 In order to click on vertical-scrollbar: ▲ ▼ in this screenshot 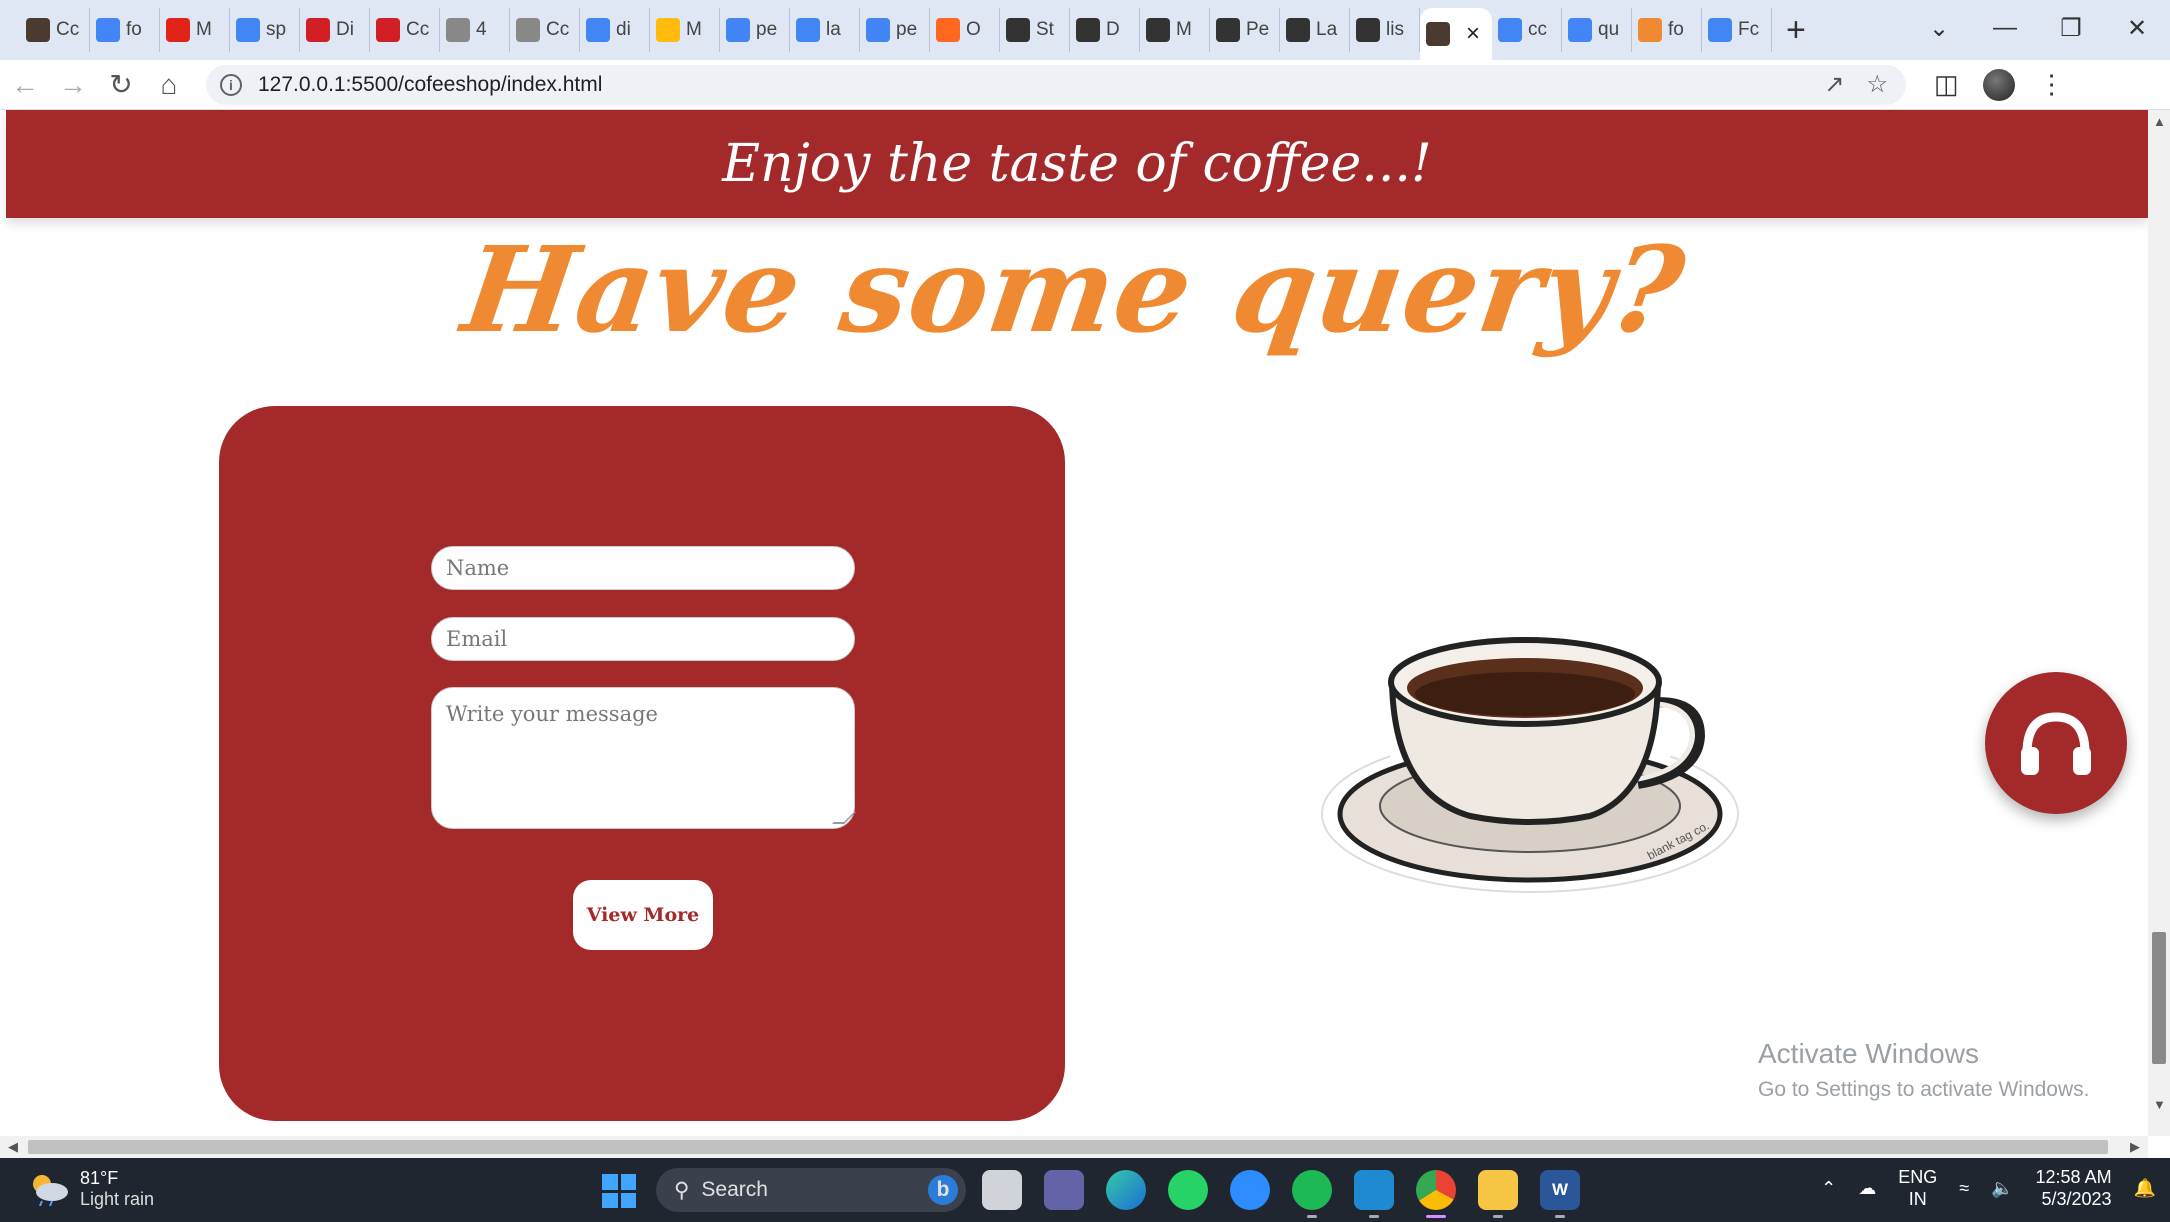, I will do `click(2159, 623)`.